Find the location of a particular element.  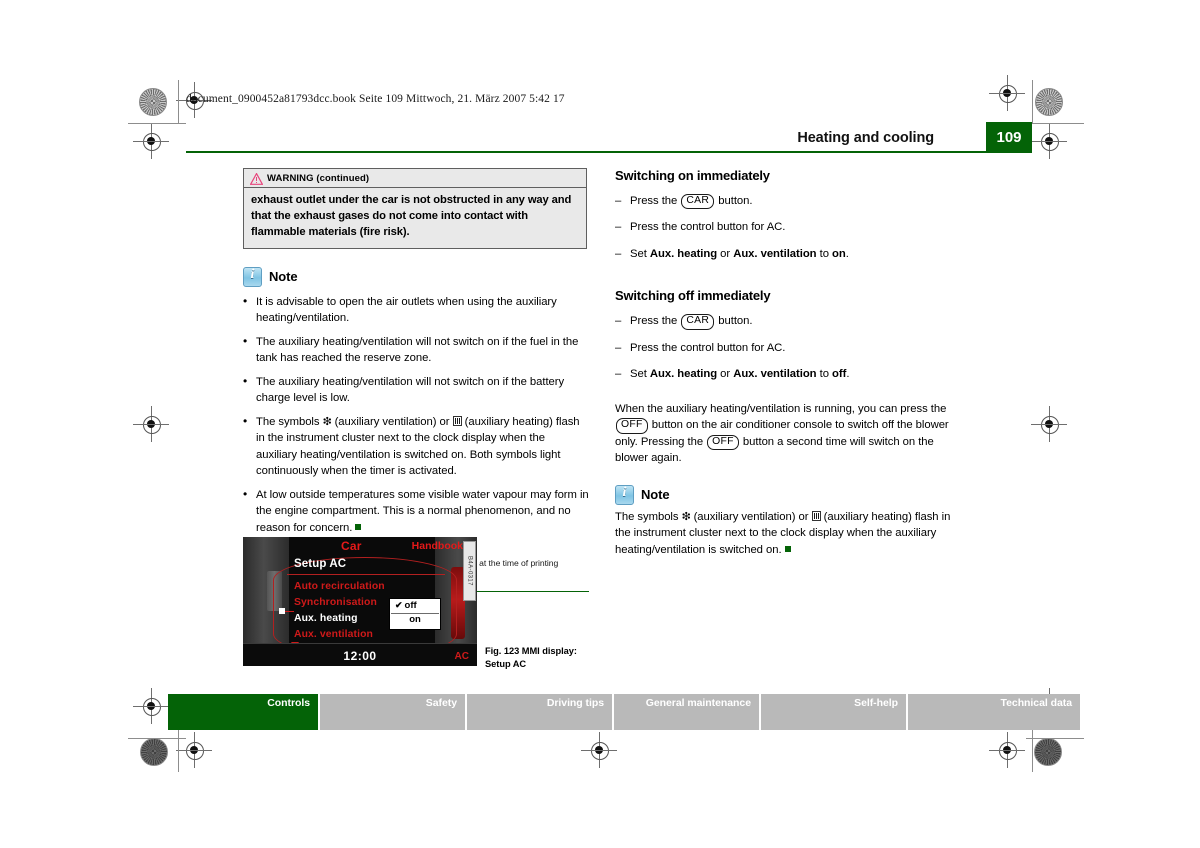

tab-technical-data: Technical data is located at coordinates (994, 712).